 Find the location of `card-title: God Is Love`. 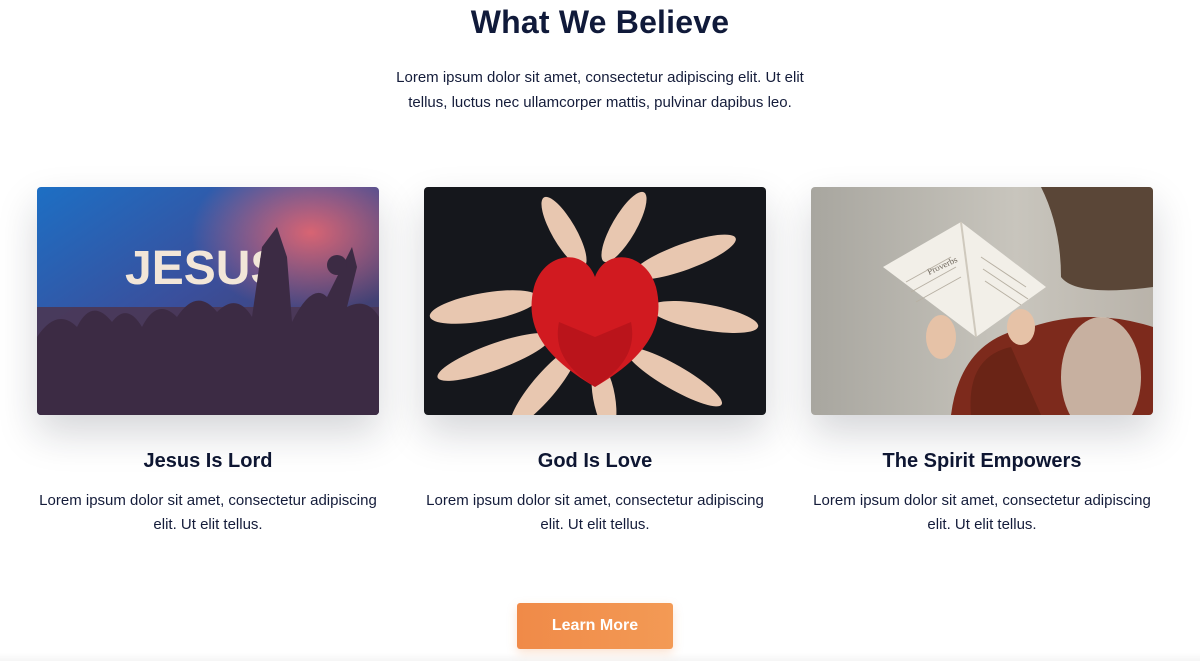

card-title: God Is Love is located at coordinates (595, 461).